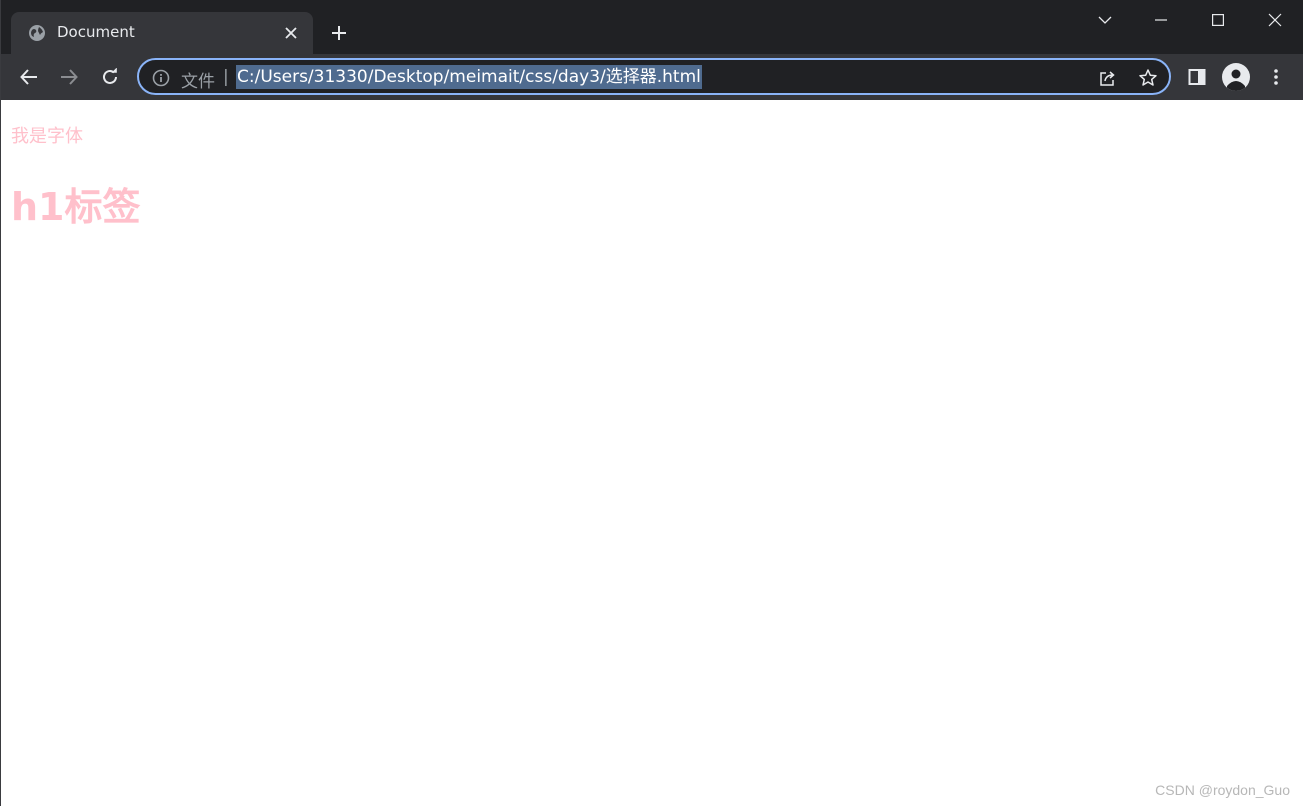  Describe the element at coordinates (96, 32) in the screenshot. I see `tab-title: Document` at that location.